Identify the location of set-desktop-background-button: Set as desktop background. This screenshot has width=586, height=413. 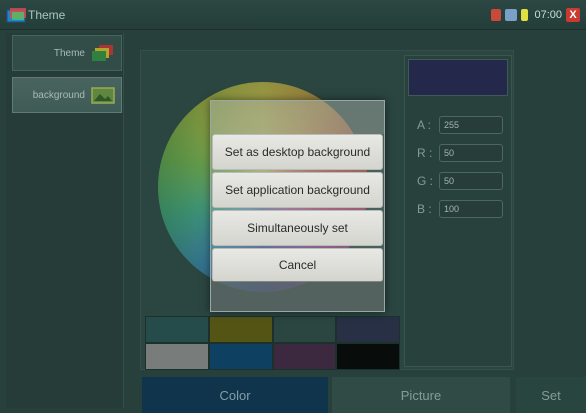
(297, 152).